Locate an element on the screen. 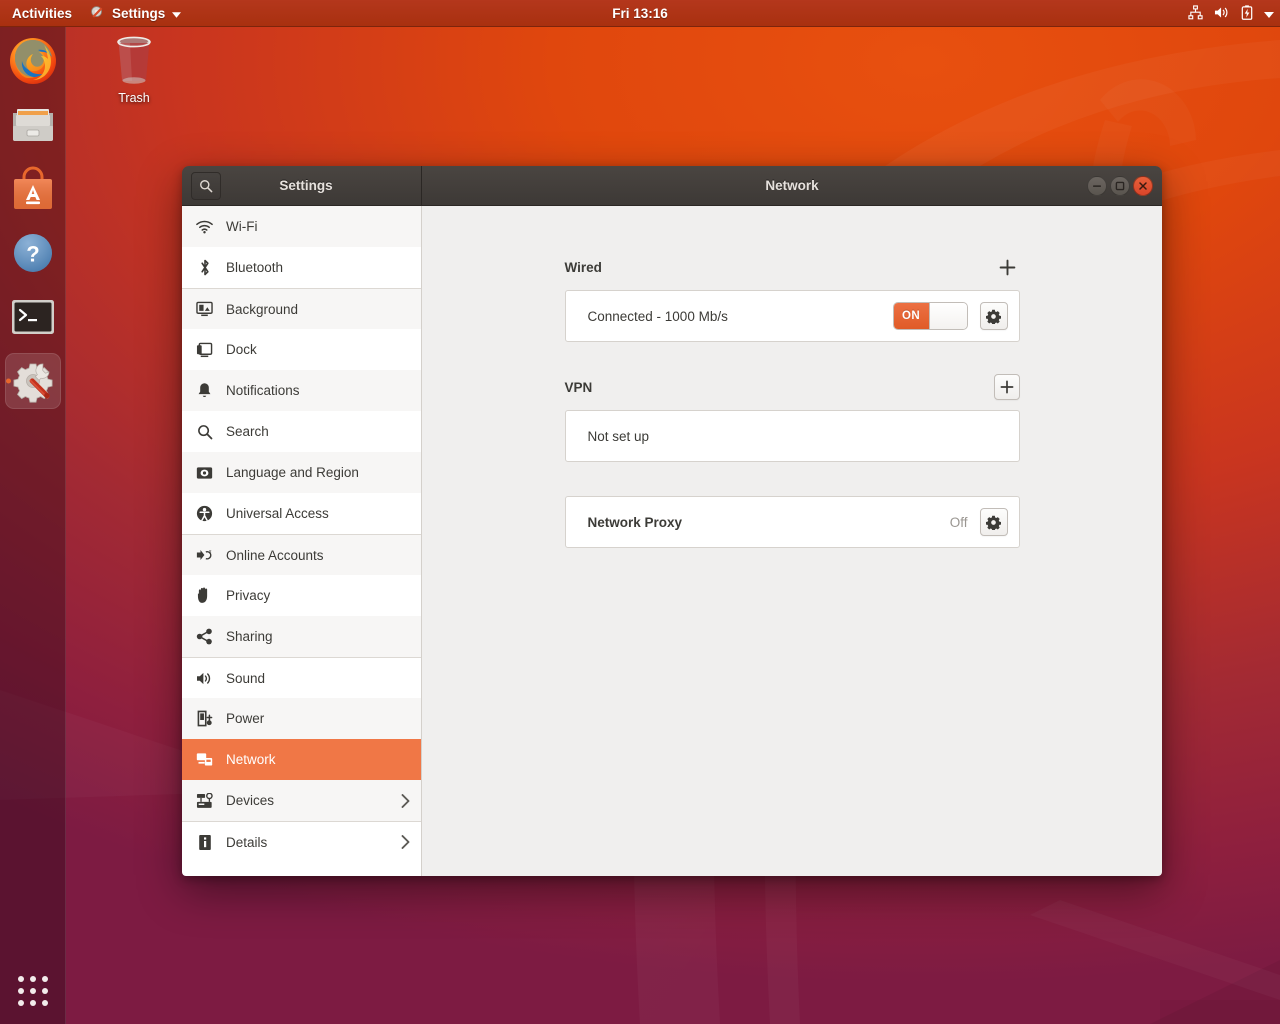 Image resolution: width=1280 pixels, height=1024 pixels. close-button is located at coordinates (1143, 185).